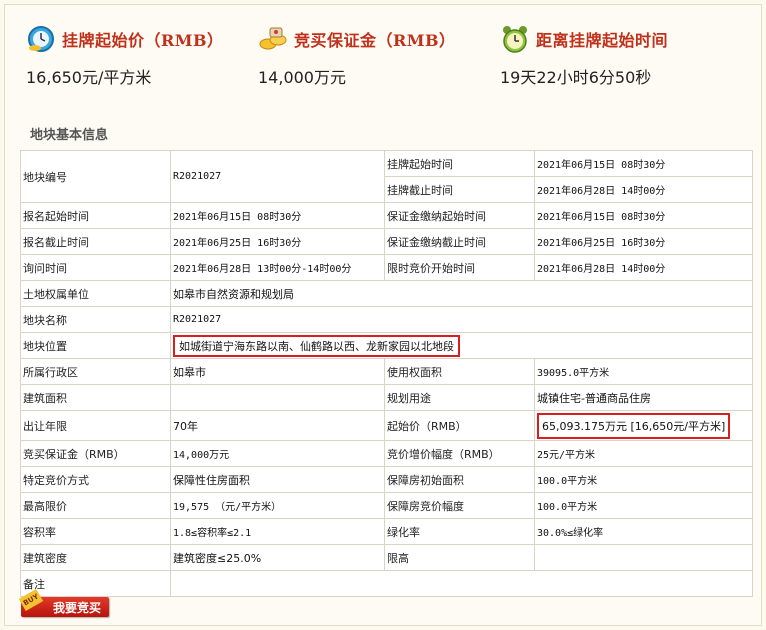 The image size is (766, 630). Describe the element at coordinates (277, 371) in the screenshot. I see `district-value: 如皋市` at that location.